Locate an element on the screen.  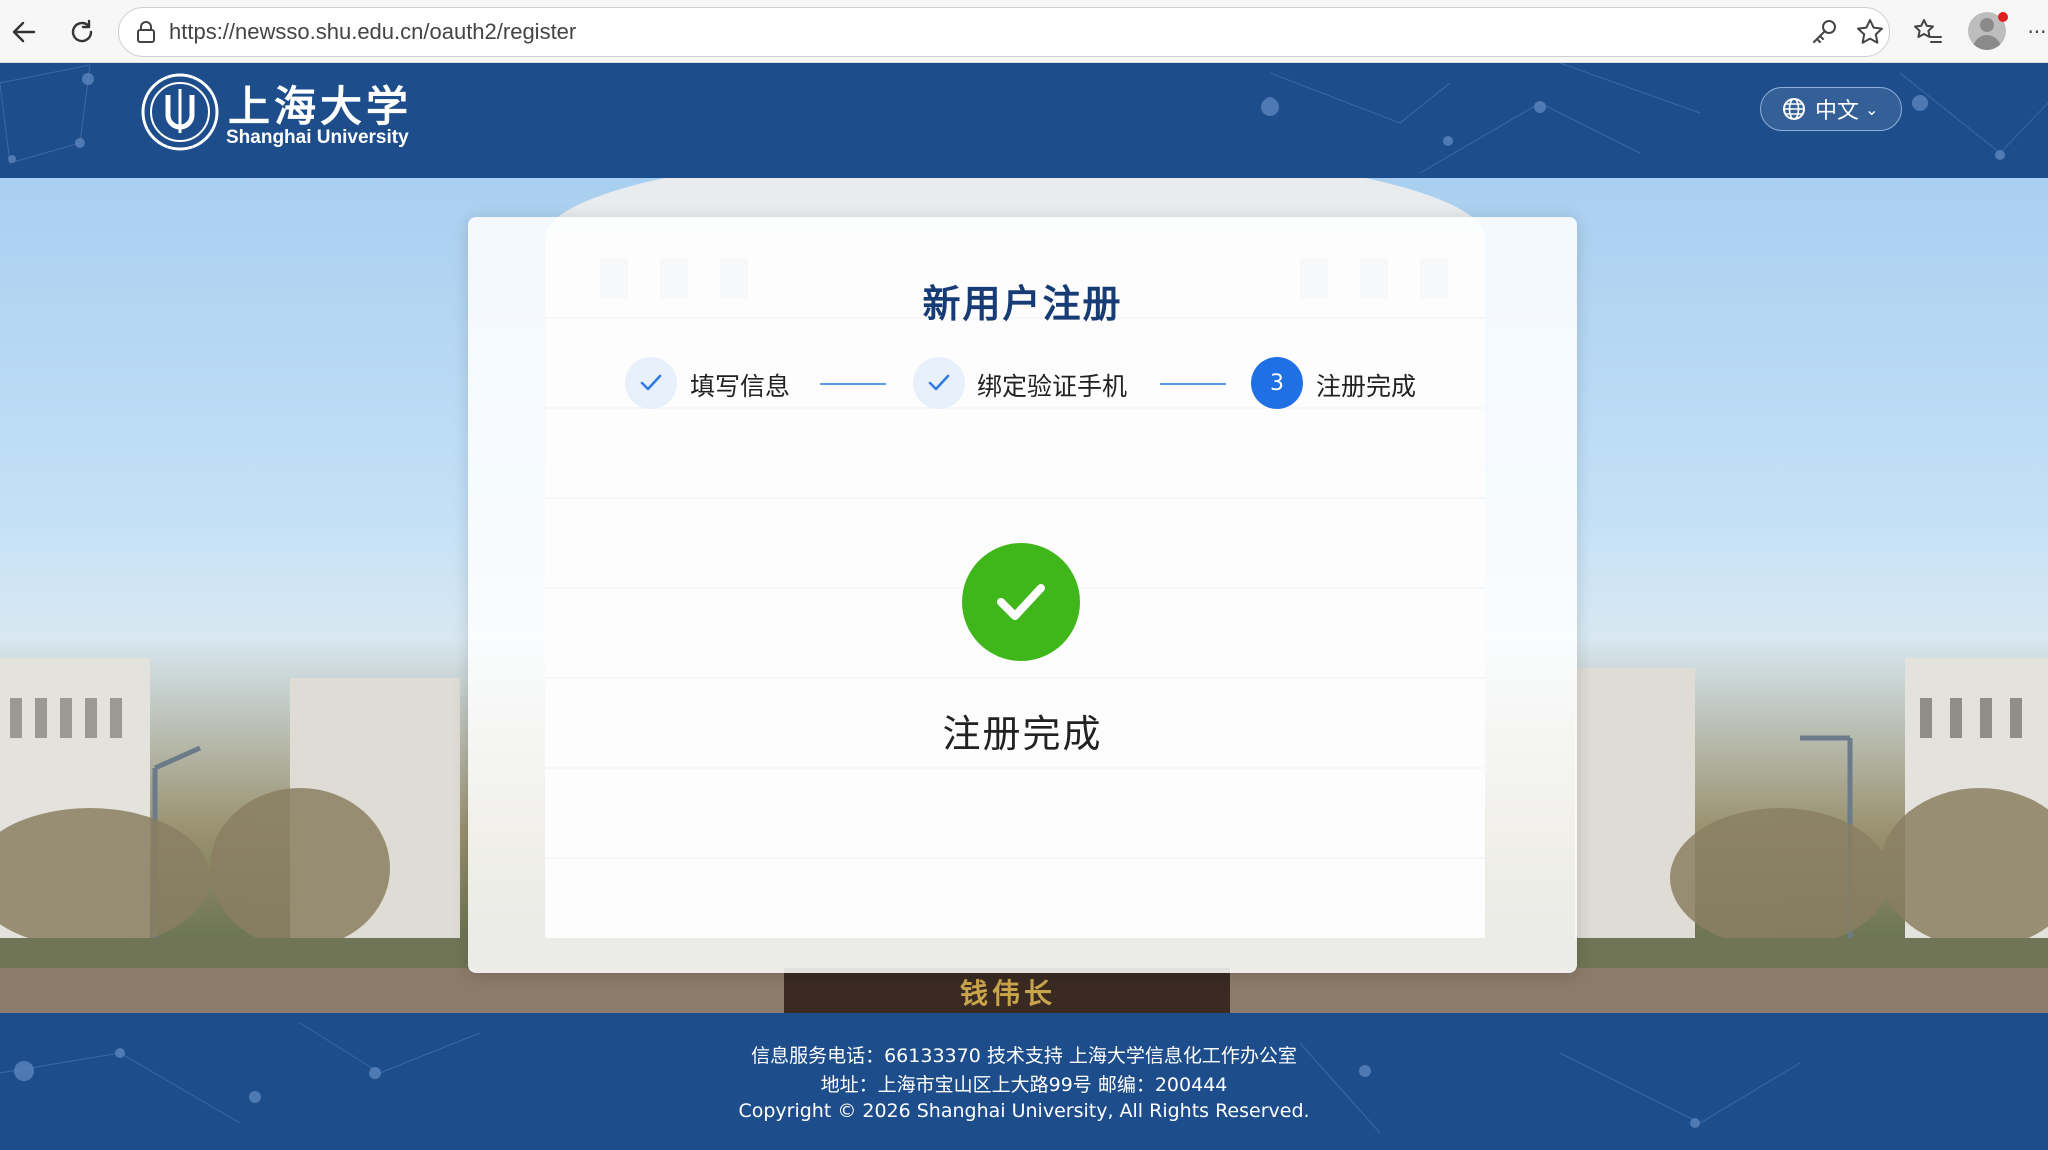
footer-address: 地址：上海市宝山区上大路99号 邮编：200444 is located at coordinates (1024, 1085).